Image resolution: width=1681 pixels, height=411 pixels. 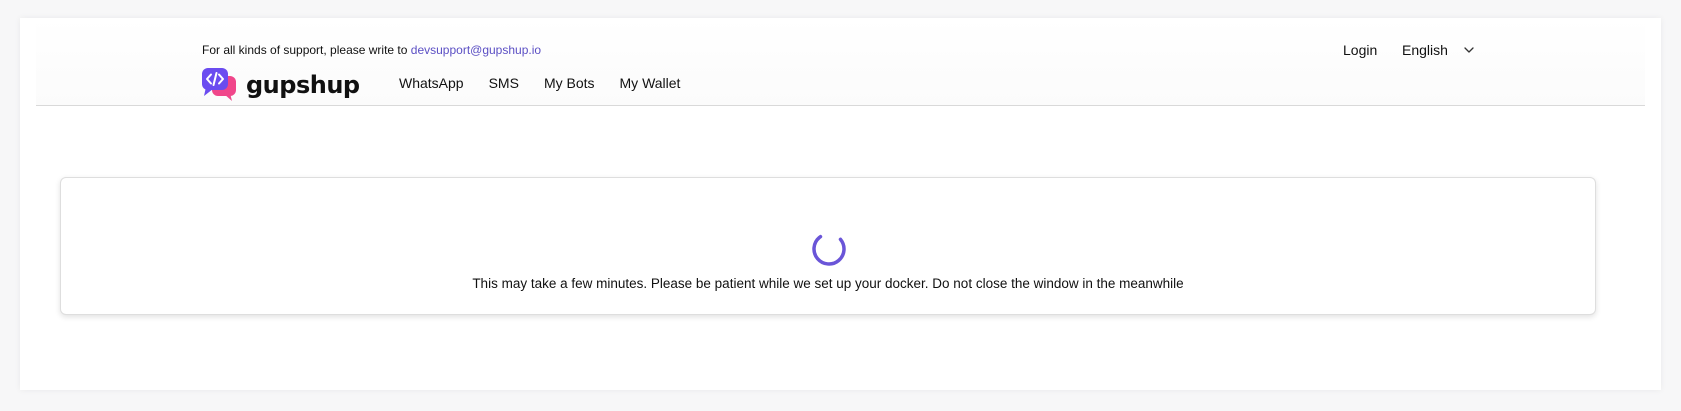 What do you see at coordinates (569, 83) in the screenshot?
I see `nav-my-bots: My Bots` at bounding box center [569, 83].